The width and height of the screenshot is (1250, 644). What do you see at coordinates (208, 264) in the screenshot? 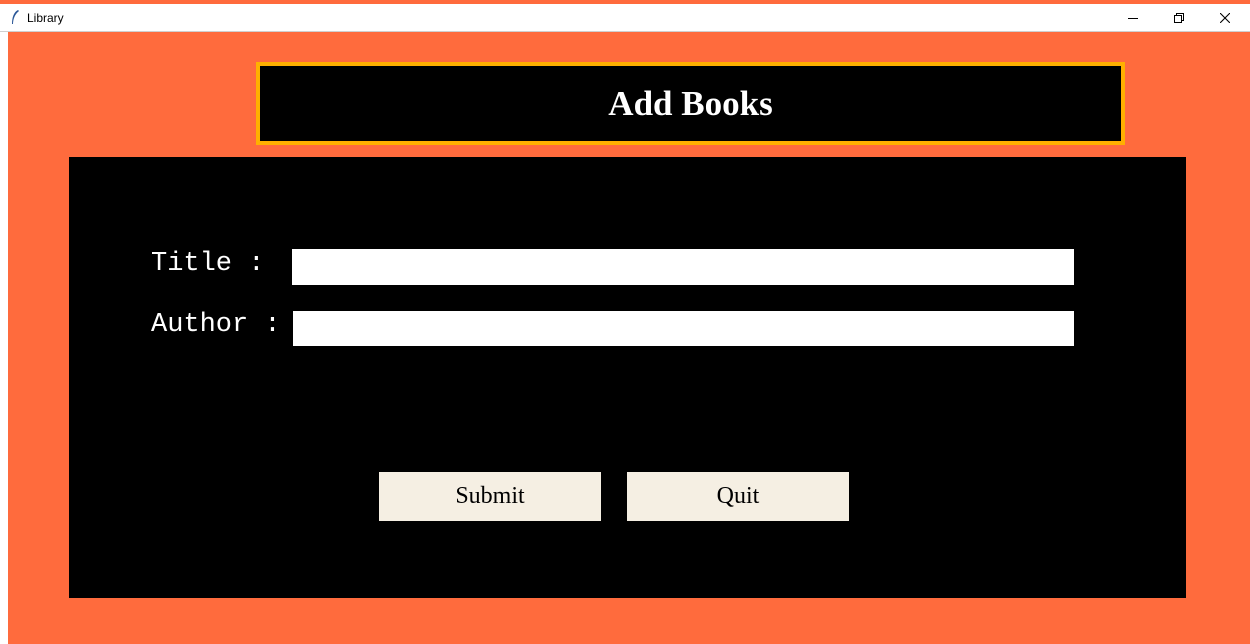
I see `title-label: Title :` at bounding box center [208, 264].